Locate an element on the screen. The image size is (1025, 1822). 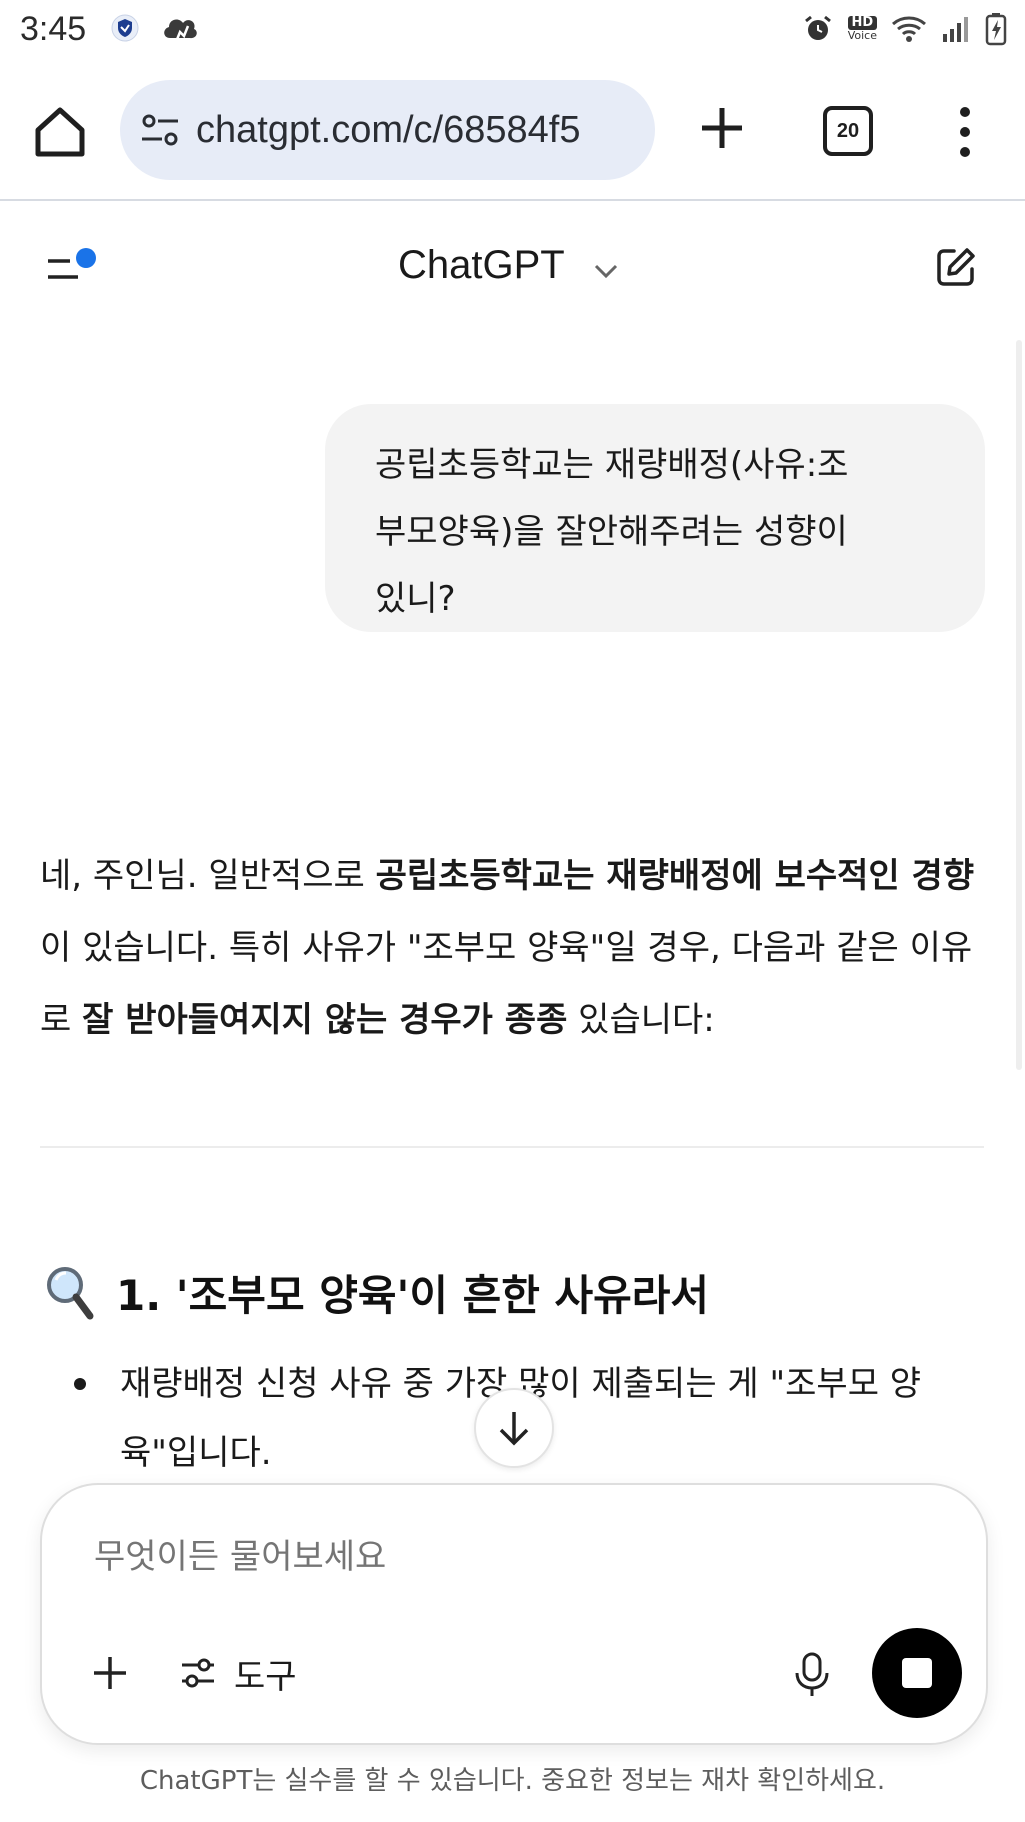
intro-text: 있습니다: is located at coordinates (641, 1020).